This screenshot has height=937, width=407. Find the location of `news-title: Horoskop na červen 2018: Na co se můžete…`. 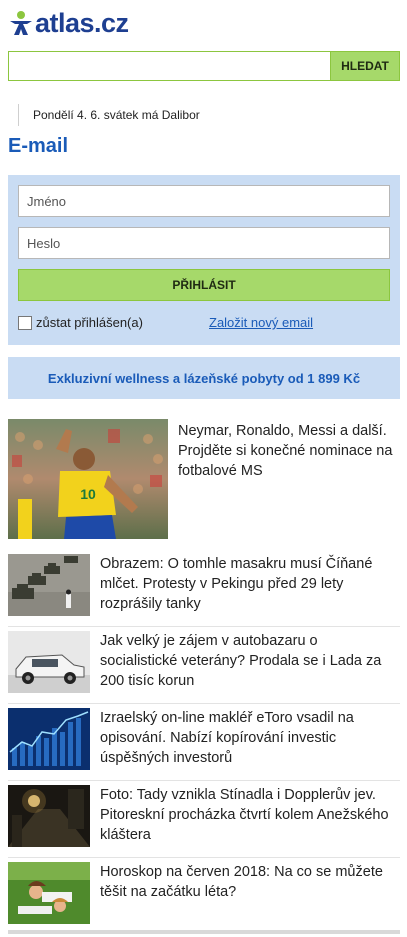

news-title: Horoskop na červen 2018: Na co se můžete… is located at coordinates (249, 882).